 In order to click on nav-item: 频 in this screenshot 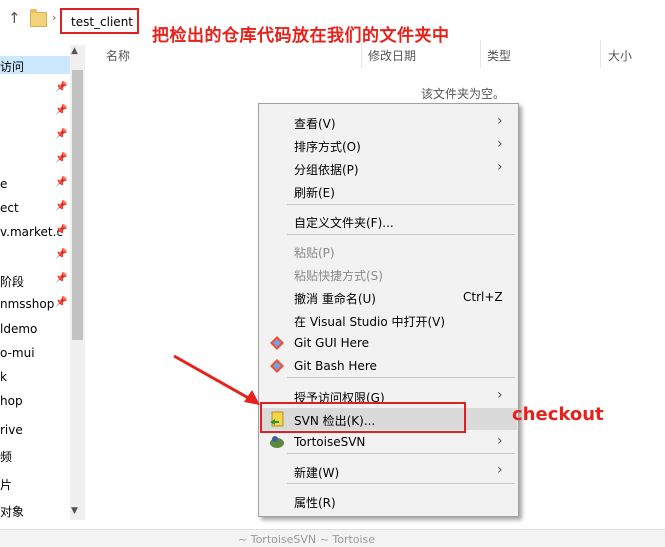, I will do `click(35, 455)`.